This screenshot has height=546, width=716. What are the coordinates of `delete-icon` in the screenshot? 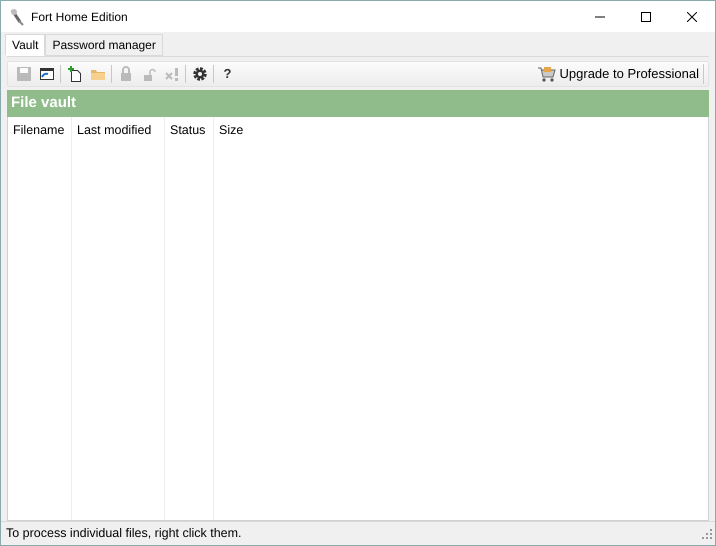 It's located at (172, 74).